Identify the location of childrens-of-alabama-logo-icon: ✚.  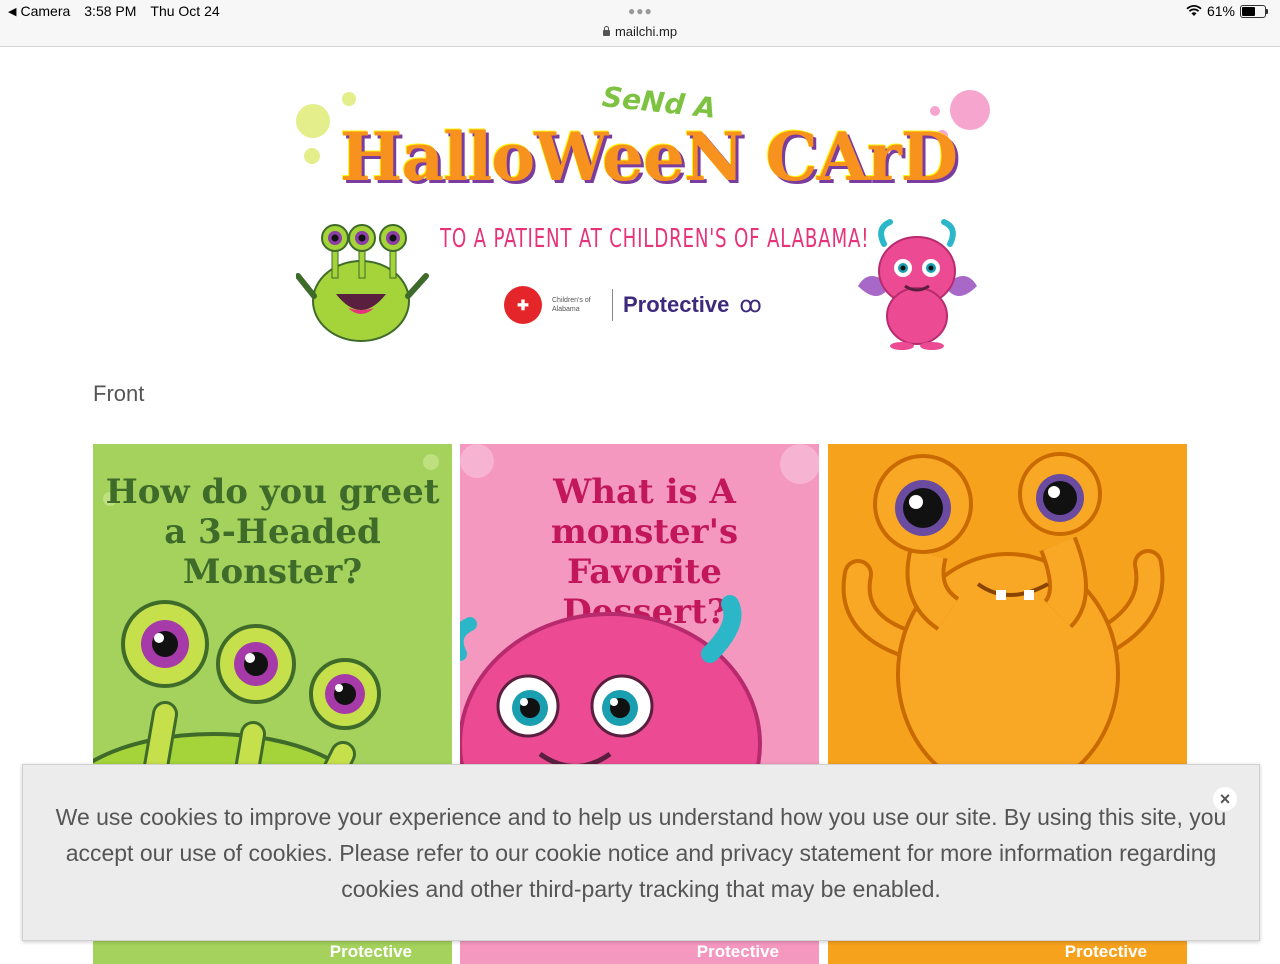
(523, 305).